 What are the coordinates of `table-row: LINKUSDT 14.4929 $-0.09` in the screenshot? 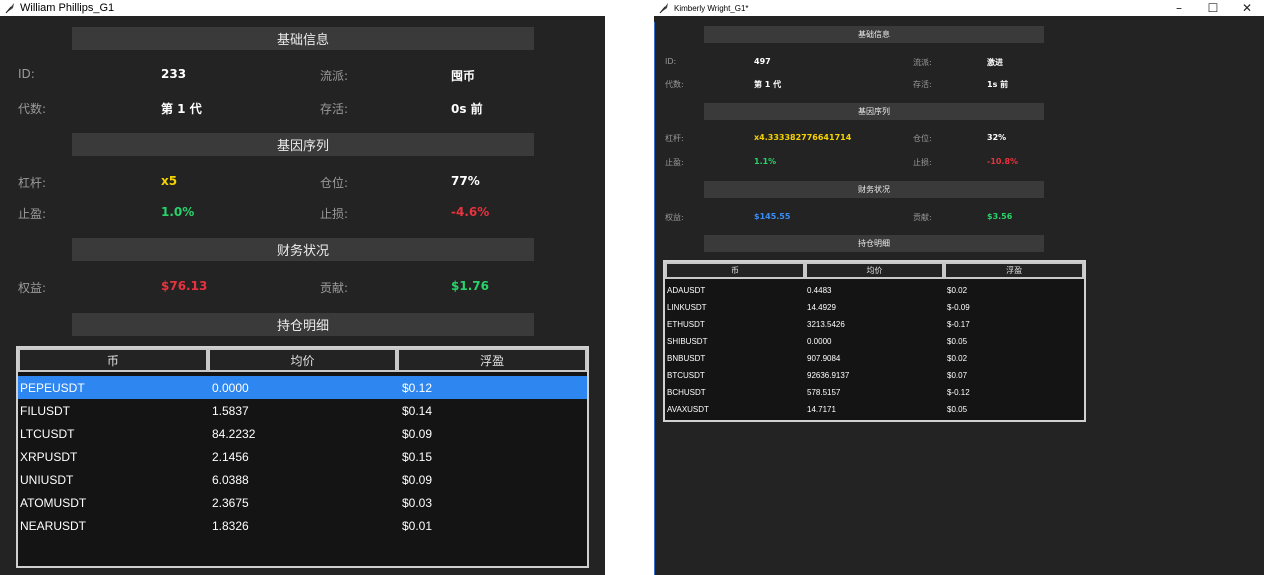 It's located at (874, 307).